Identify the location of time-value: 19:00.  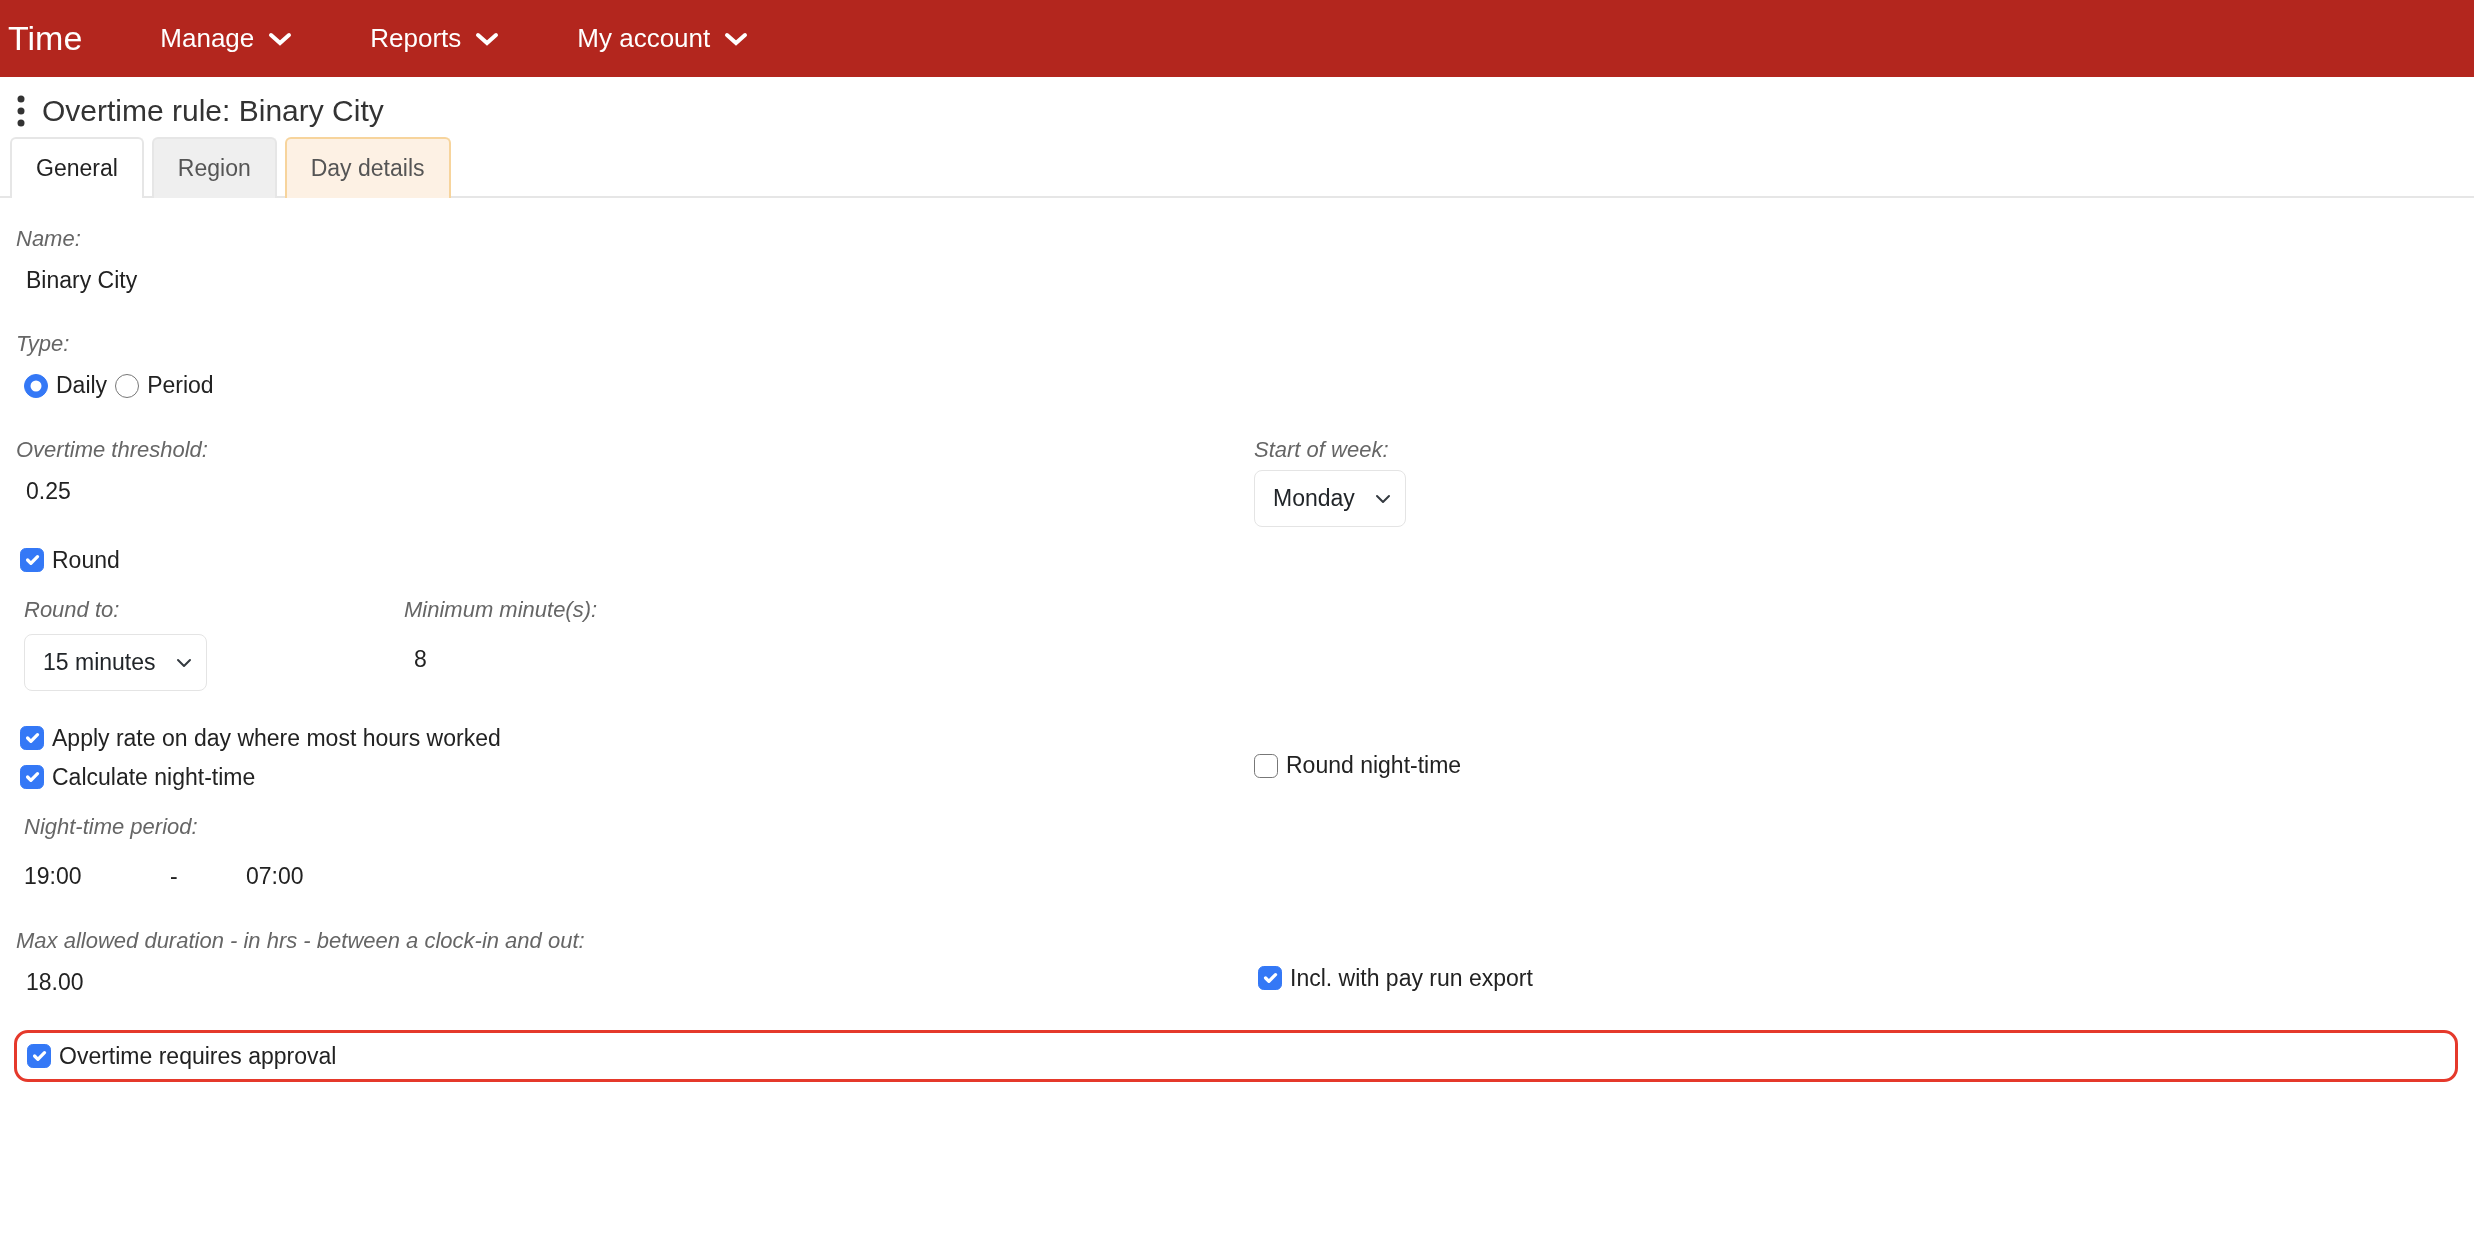
(53, 877).